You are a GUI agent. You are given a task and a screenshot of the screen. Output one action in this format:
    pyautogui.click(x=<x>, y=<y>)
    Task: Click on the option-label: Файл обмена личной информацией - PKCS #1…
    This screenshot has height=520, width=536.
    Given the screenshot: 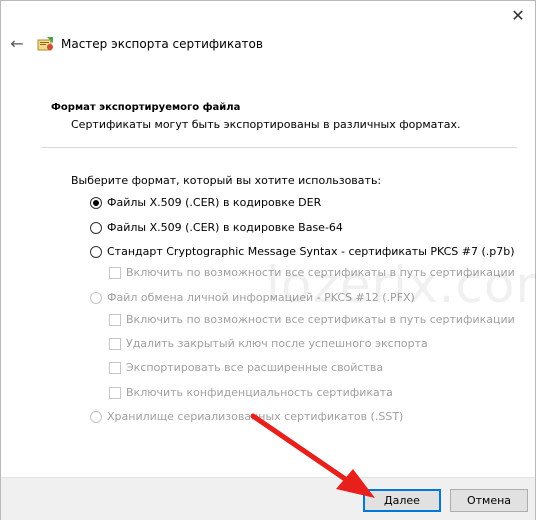 What is the action you would take?
    pyautogui.click(x=261, y=297)
    